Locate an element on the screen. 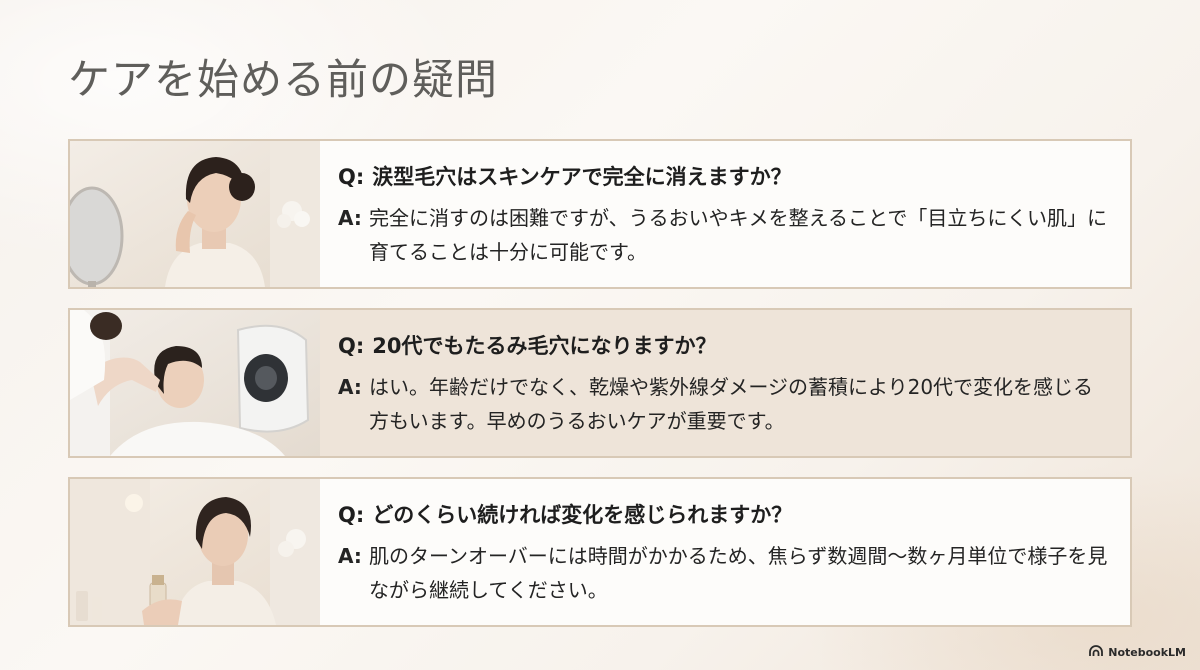  brand-name: NotebookLM is located at coordinates (1147, 652).